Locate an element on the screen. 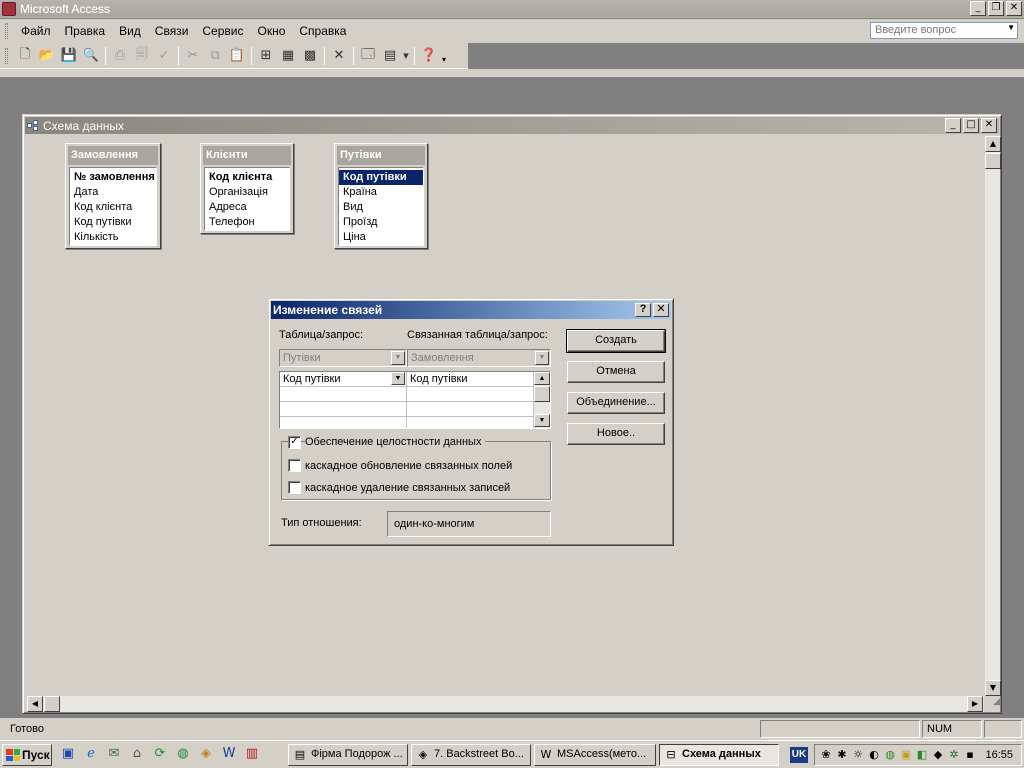  cascade-update-checkbox is located at coordinates (294, 465).